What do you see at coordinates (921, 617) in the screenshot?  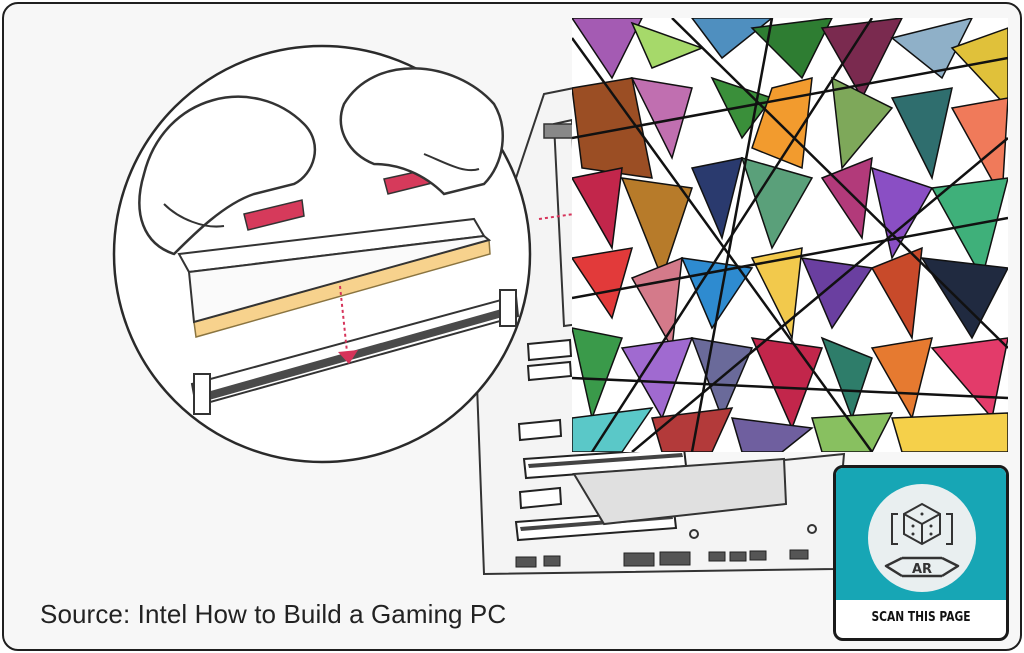 I see `scan-this-page-label: SCAN THIS PAGE` at bounding box center [921, 617].